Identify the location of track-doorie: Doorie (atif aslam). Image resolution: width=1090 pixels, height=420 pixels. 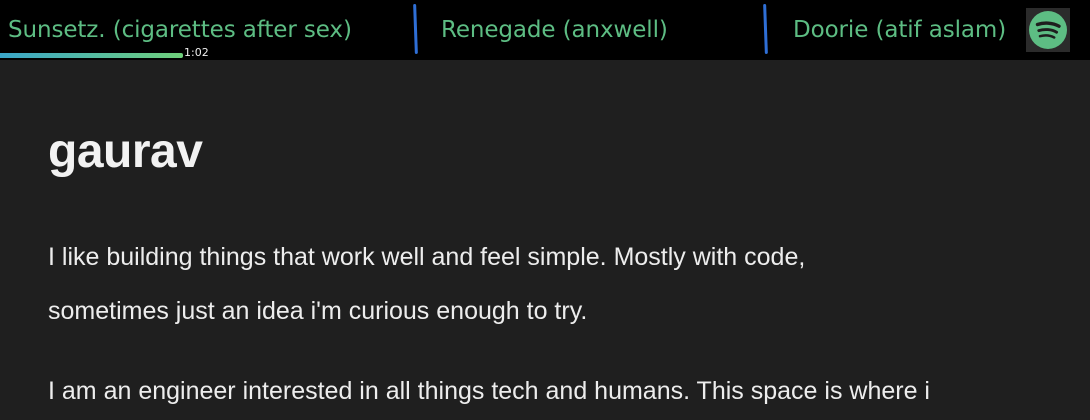
(899, 30).